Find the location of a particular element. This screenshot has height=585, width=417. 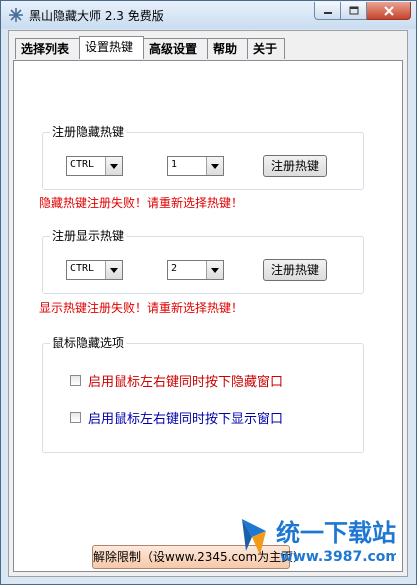

window-controls is located at coordinates (362, 11).